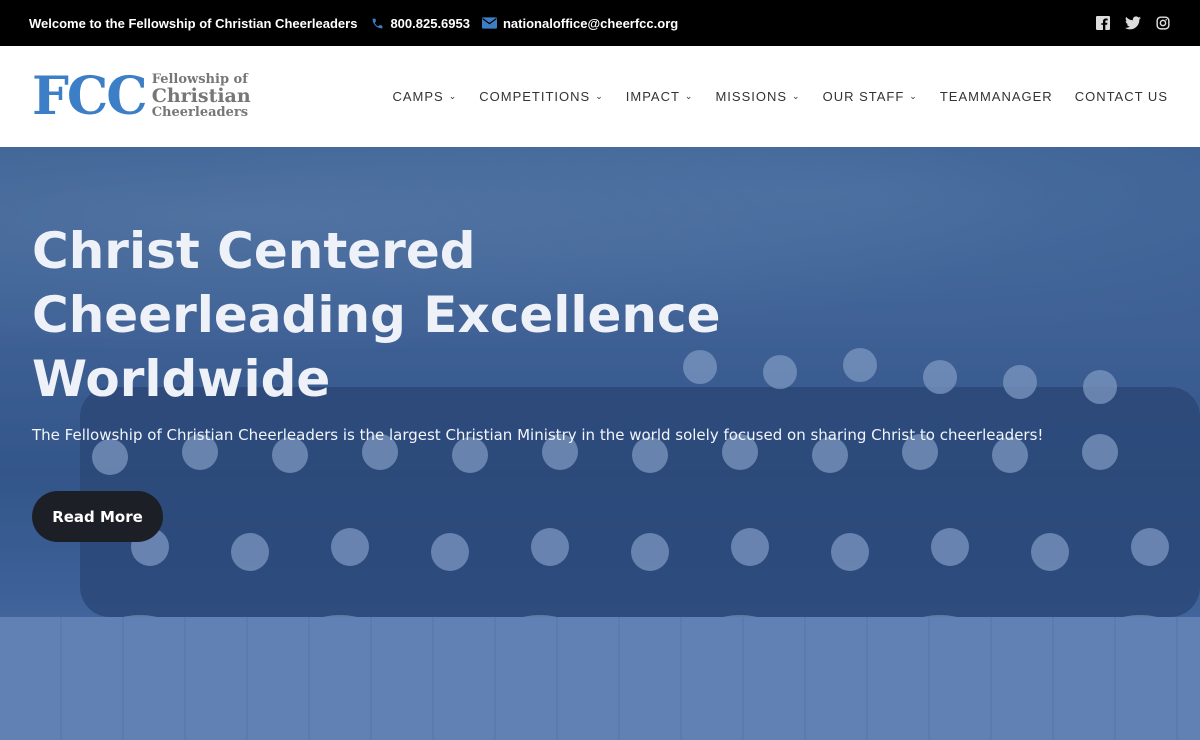 The width and height of the screenshot is (1200, 740). Describe the element at coordinates (652, 96) in the screenshot. I see `nav-label: IMPACT` at that location.